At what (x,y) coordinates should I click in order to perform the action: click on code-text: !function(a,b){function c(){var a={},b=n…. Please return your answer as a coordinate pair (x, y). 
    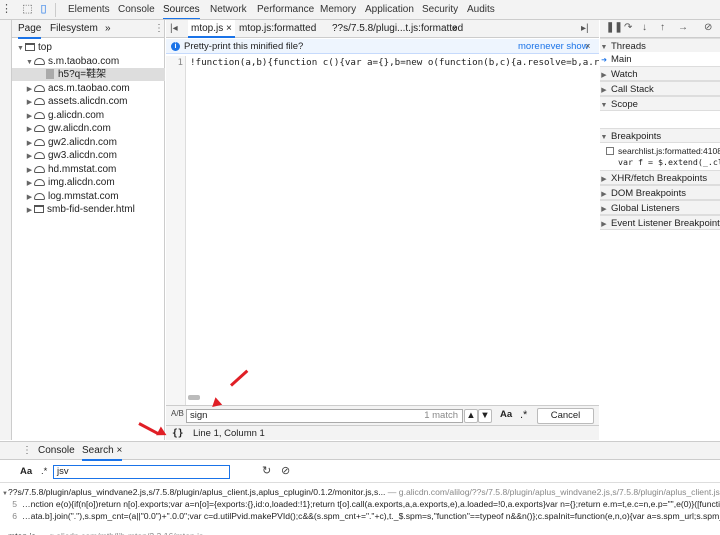
    Looking at the image, I should click on (392, 62).